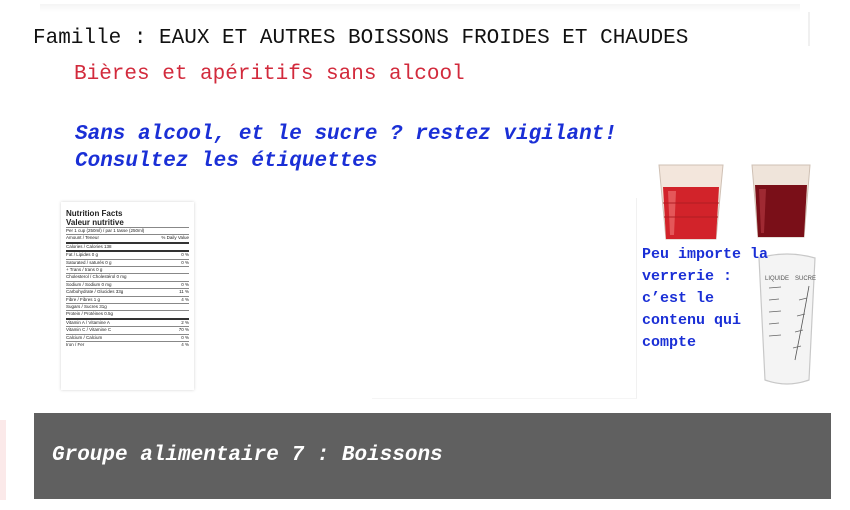  Describe the element at coordinates (183, 330) in the screenshot. I see `nutrition-row-value: 70 %` at that location.